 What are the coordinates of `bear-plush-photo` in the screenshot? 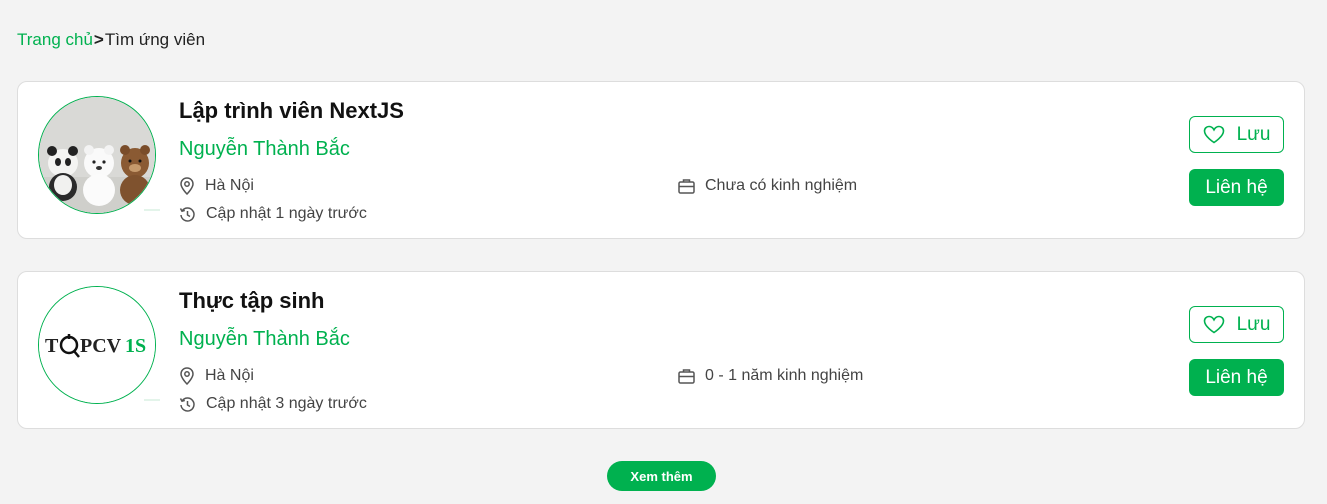 It's located at (97, 155).